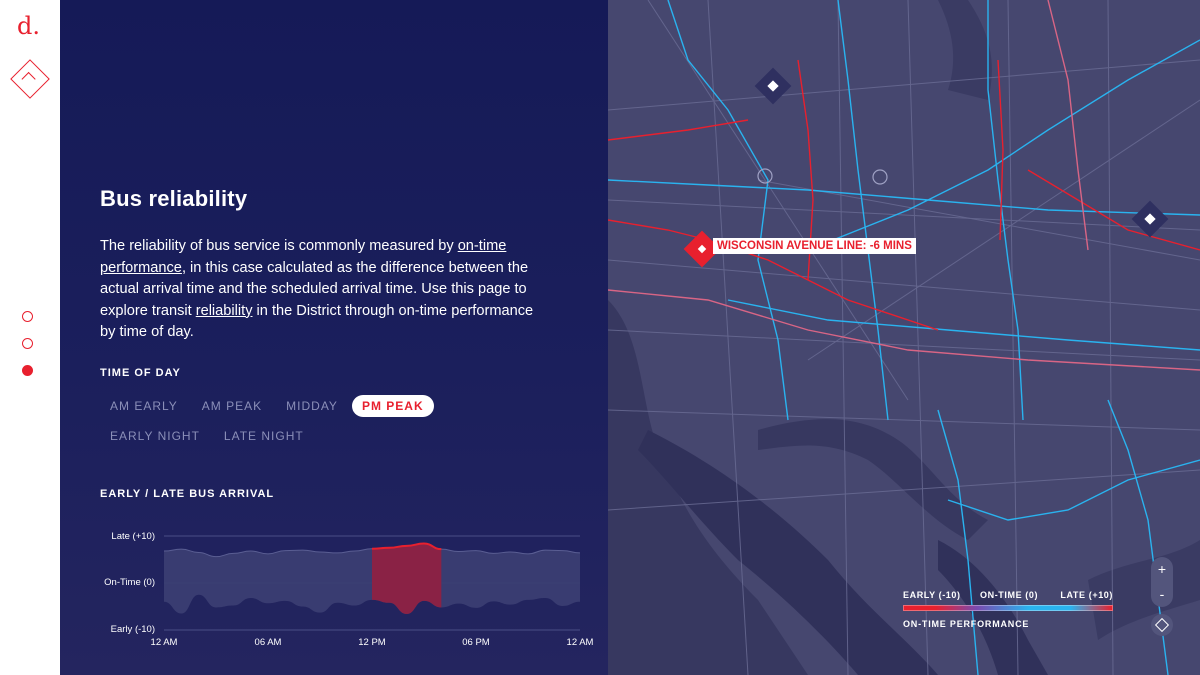  What do you see at coordinates (372, 642) in the screenshot?
I see `x-tick-label: 12 PM` at bounding box center [372, 642].